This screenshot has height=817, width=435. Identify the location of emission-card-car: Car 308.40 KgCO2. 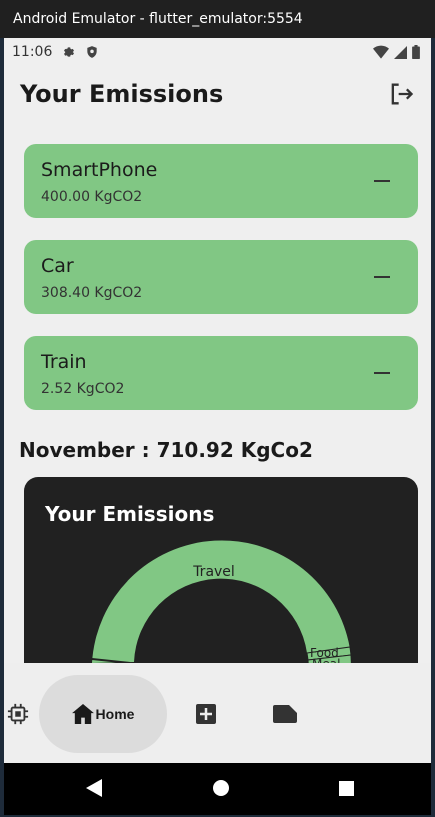
(221, 277).